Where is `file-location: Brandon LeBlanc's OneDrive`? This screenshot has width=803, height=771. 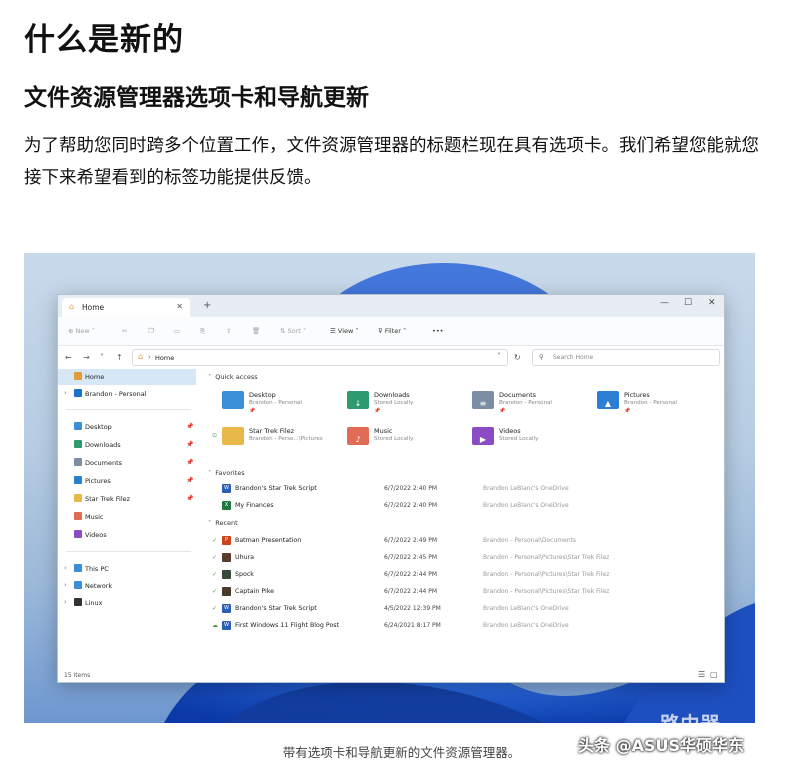 file-location: Brandon LeBlanc's OneDrive is located at coordinates (526, 608).